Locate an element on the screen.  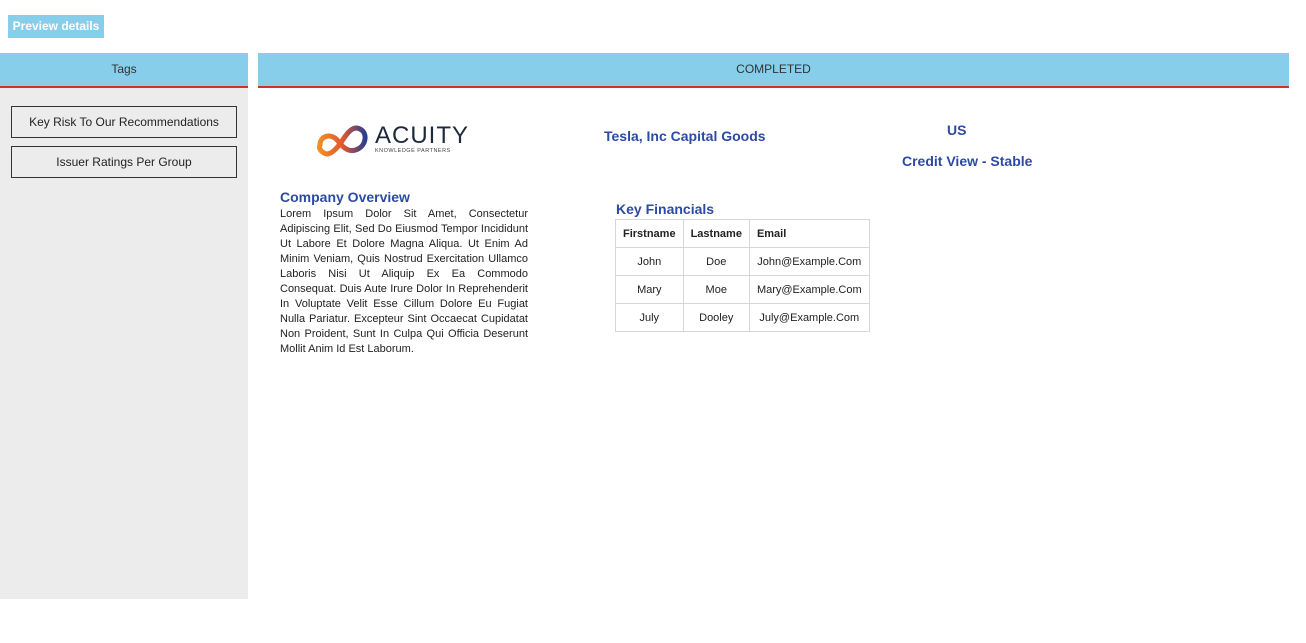
key-financials-title: Key Financials is located at coordinates (665, 209).